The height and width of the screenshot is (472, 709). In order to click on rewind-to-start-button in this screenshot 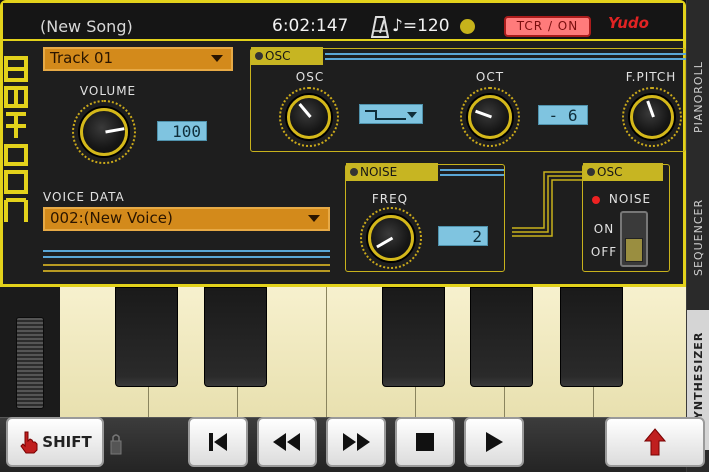, I will do `click(218, 442)`.